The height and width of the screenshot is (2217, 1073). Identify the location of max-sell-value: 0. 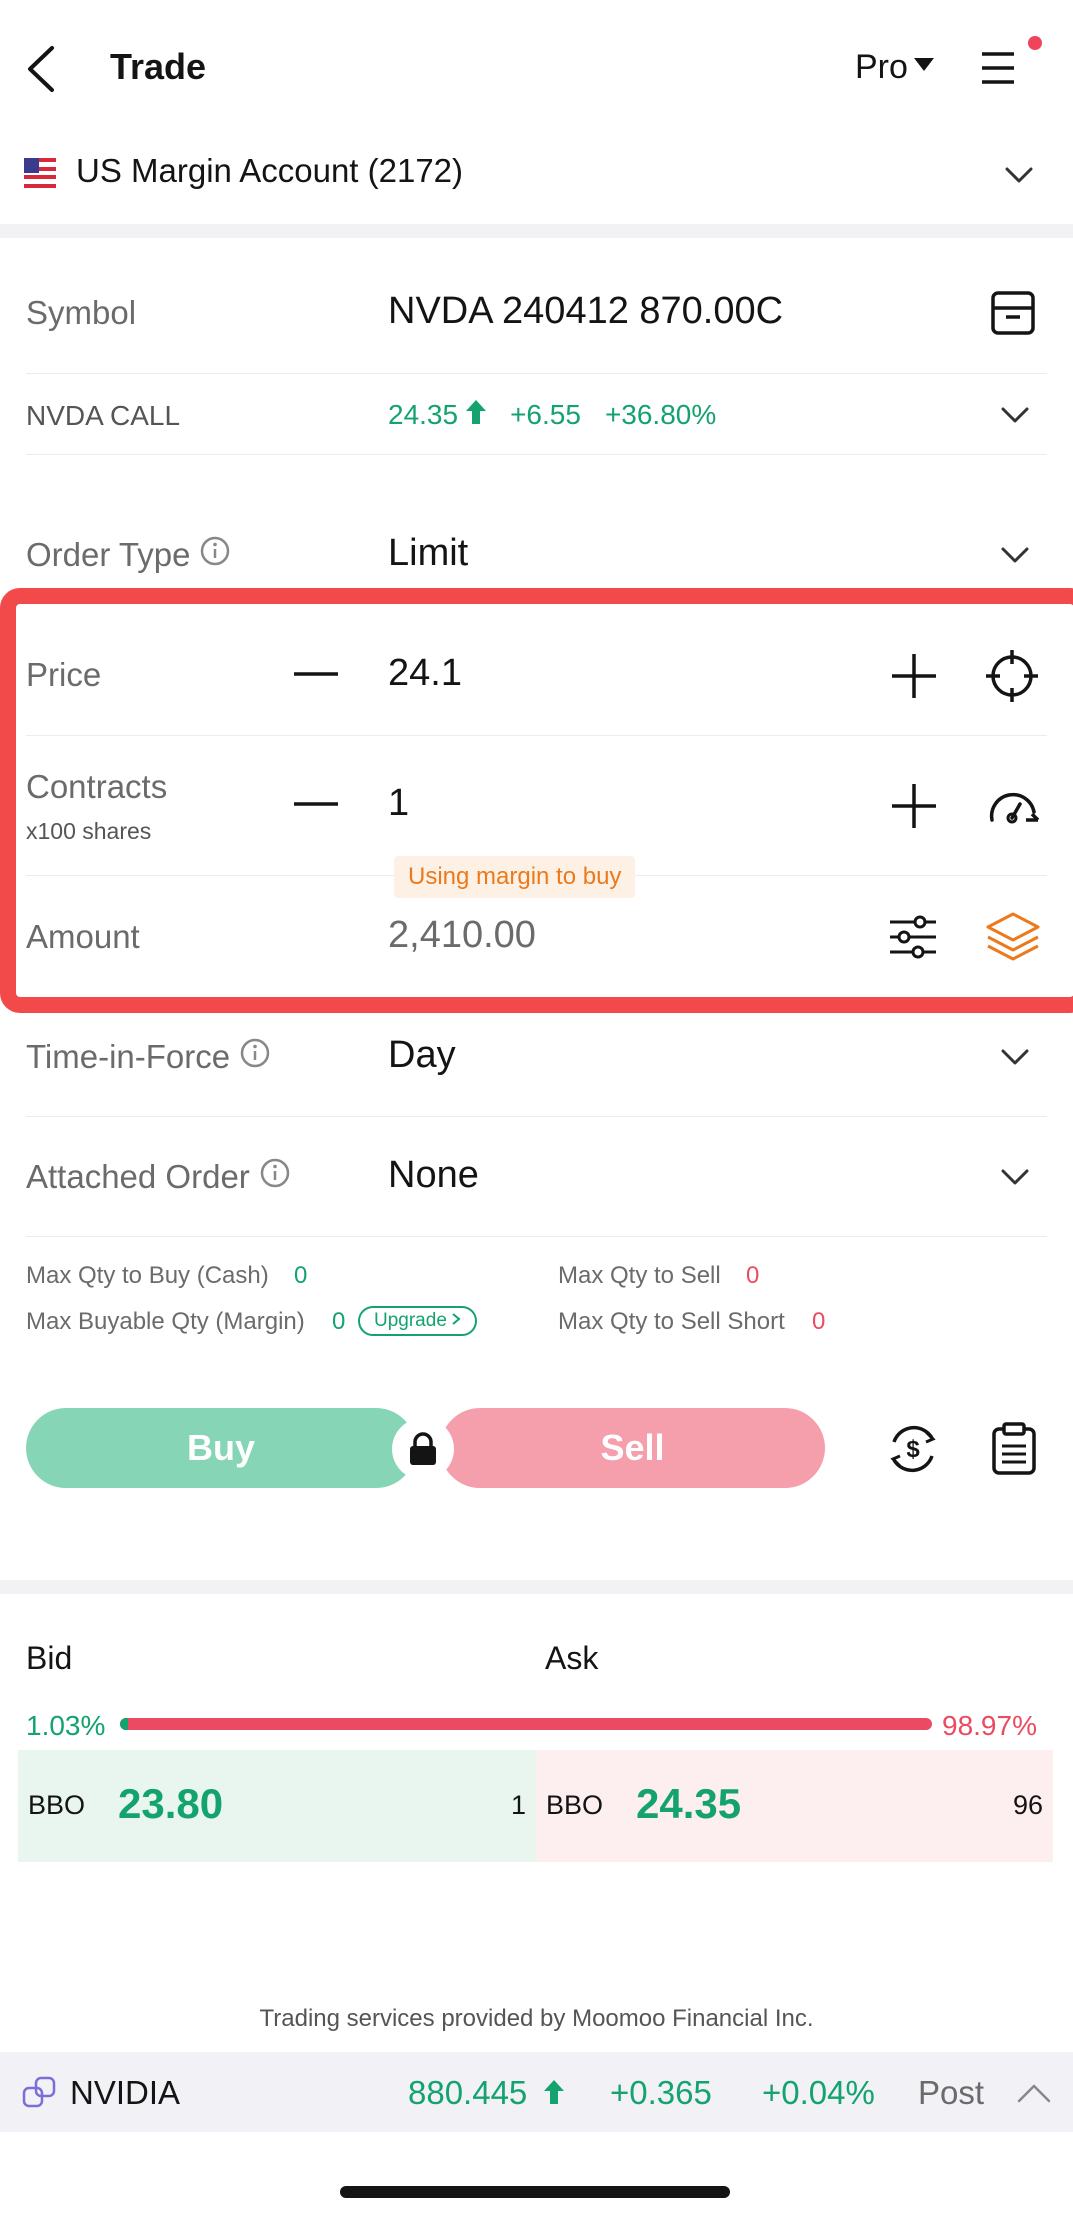
(753, 1275).